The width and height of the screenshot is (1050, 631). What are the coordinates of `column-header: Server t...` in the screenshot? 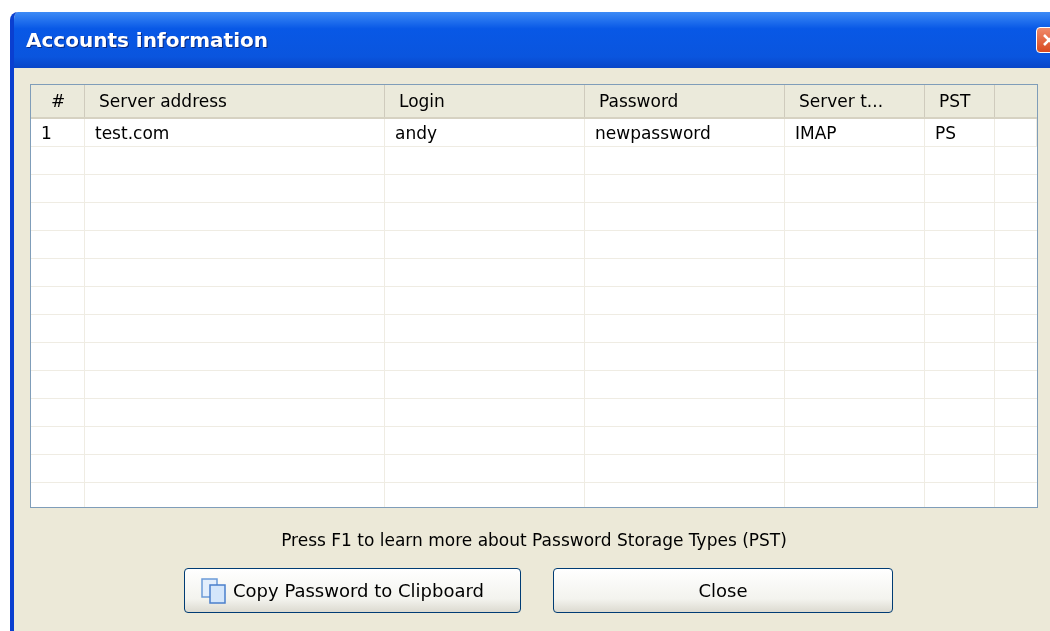 It's located at (855, 101).